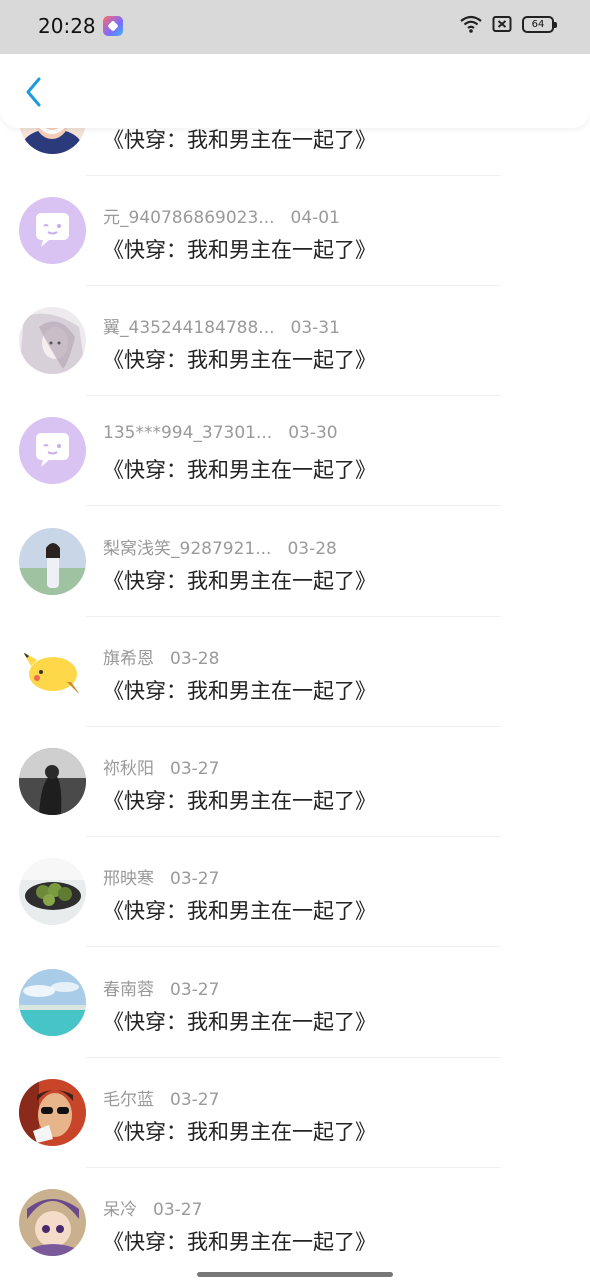 Image resolution: width=590 pixels, height=1280 pixels. I want to click on status-icons: 64, so click(508, 24).